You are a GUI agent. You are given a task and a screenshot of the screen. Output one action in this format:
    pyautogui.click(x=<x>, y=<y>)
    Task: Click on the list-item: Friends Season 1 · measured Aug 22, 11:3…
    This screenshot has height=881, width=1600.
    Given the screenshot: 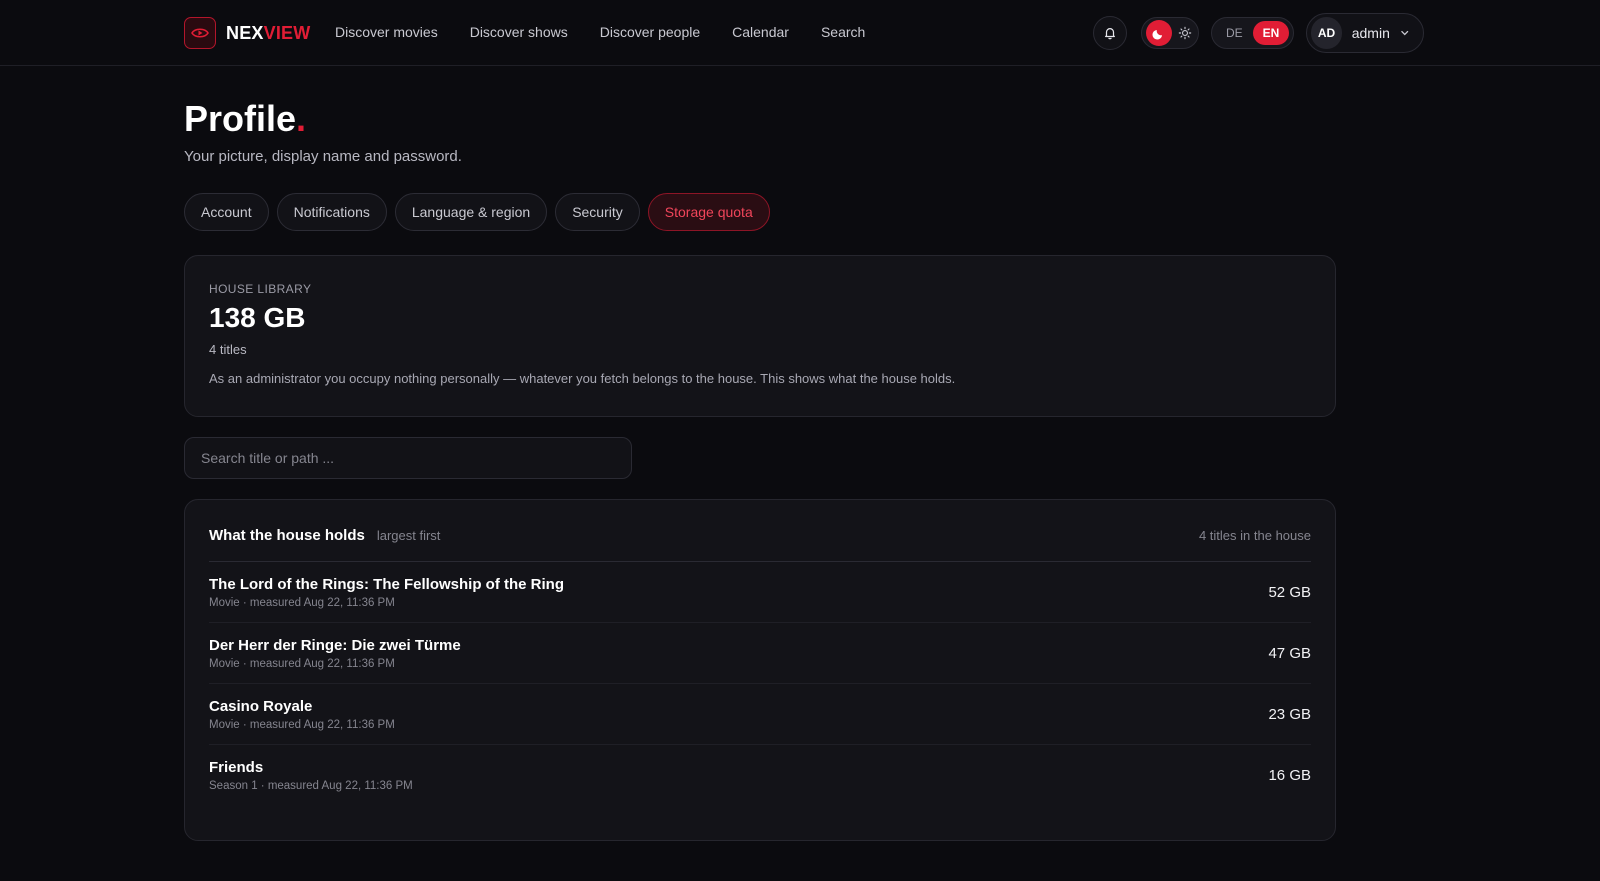 What is the action you would take?
    pyautogui.click(x=760, y=775)
    